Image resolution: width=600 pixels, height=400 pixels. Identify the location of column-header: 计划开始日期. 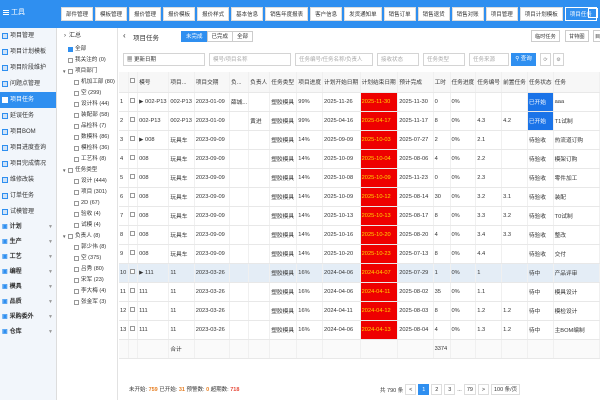
(341, 82).